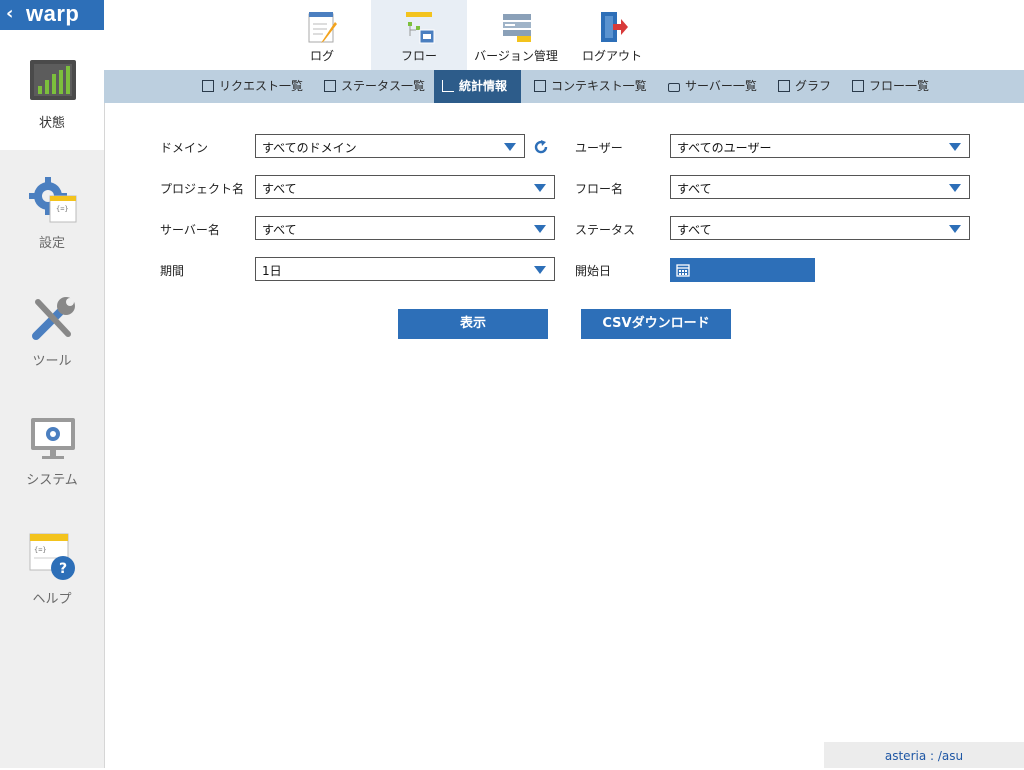  What do you see at coordinates (172, 271) in the screenshot?
I see `period-label: 期間` at bounding box center [172, 271].